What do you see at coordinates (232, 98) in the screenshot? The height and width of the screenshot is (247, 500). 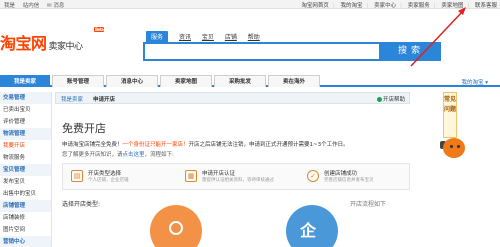 I see `breadcrumb: 我是卖家 申请开店 开店帮助` at bounding box center [232, 98].